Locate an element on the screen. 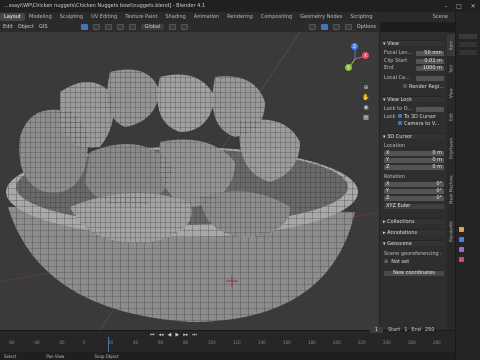 The width and height of the screenshot is (480, 360). local-camera-field is located at coordinates (430, 78).